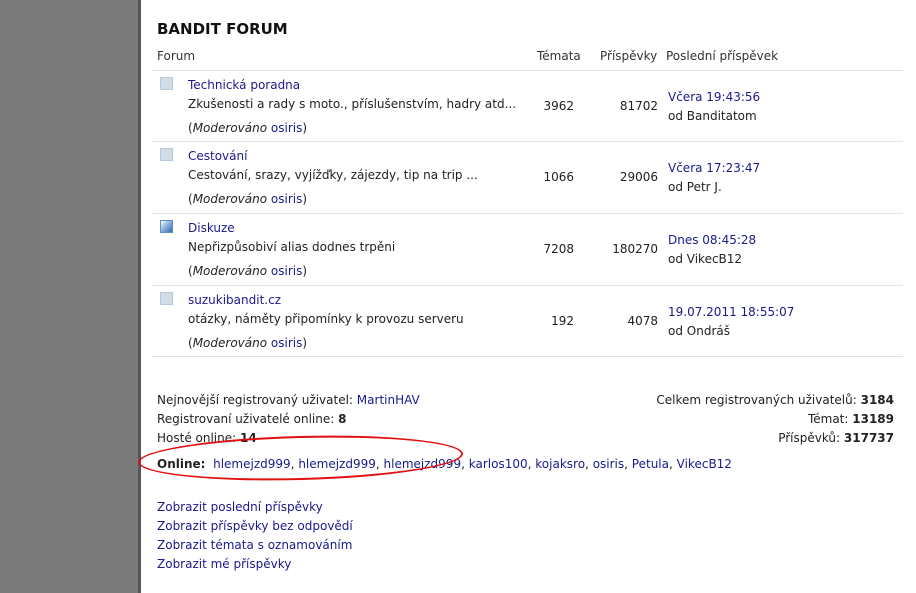 This screenshot has width=916, height=593. I want to click on newest-user-label: Nejnovější registrovaný uživatel:, so click(255, 400).